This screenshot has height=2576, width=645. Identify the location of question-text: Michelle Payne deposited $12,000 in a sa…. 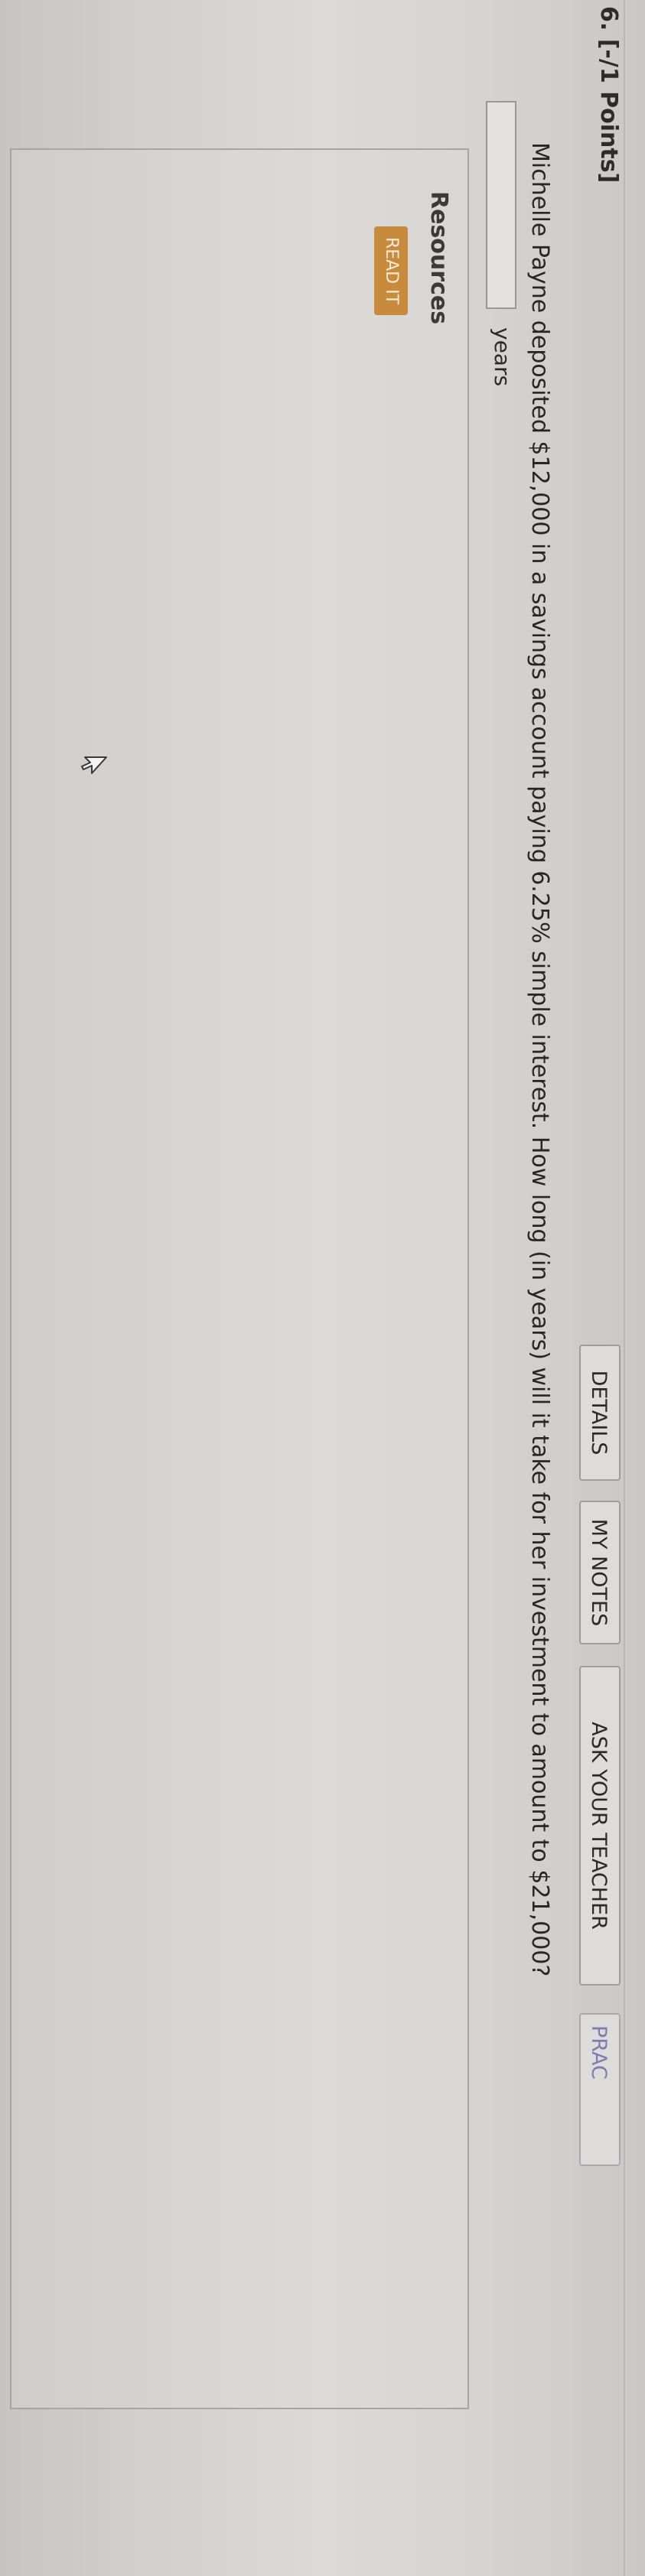
(539, 1059).